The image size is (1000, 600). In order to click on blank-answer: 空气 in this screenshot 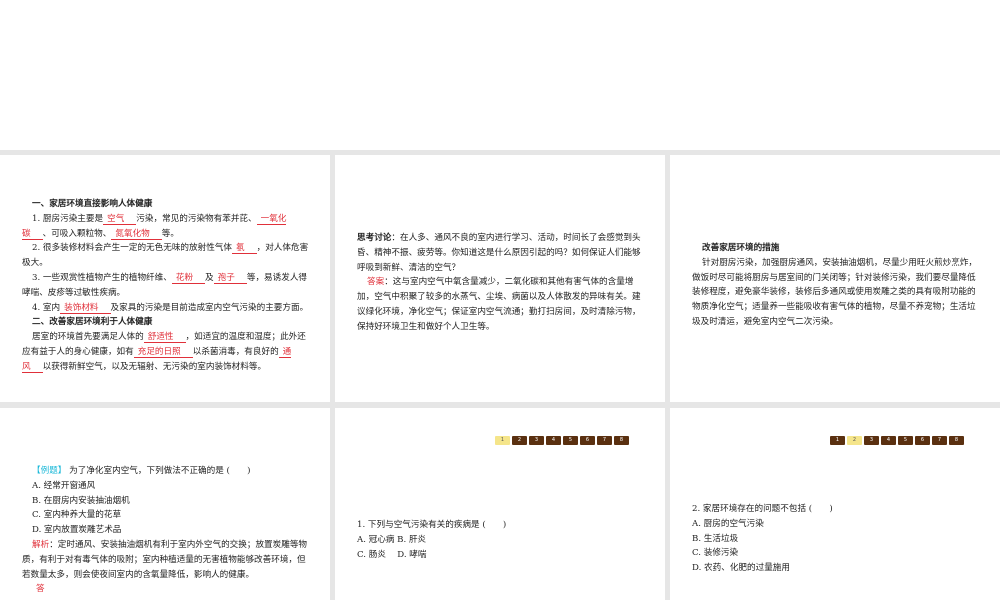, I will do `click(120, 219)`.